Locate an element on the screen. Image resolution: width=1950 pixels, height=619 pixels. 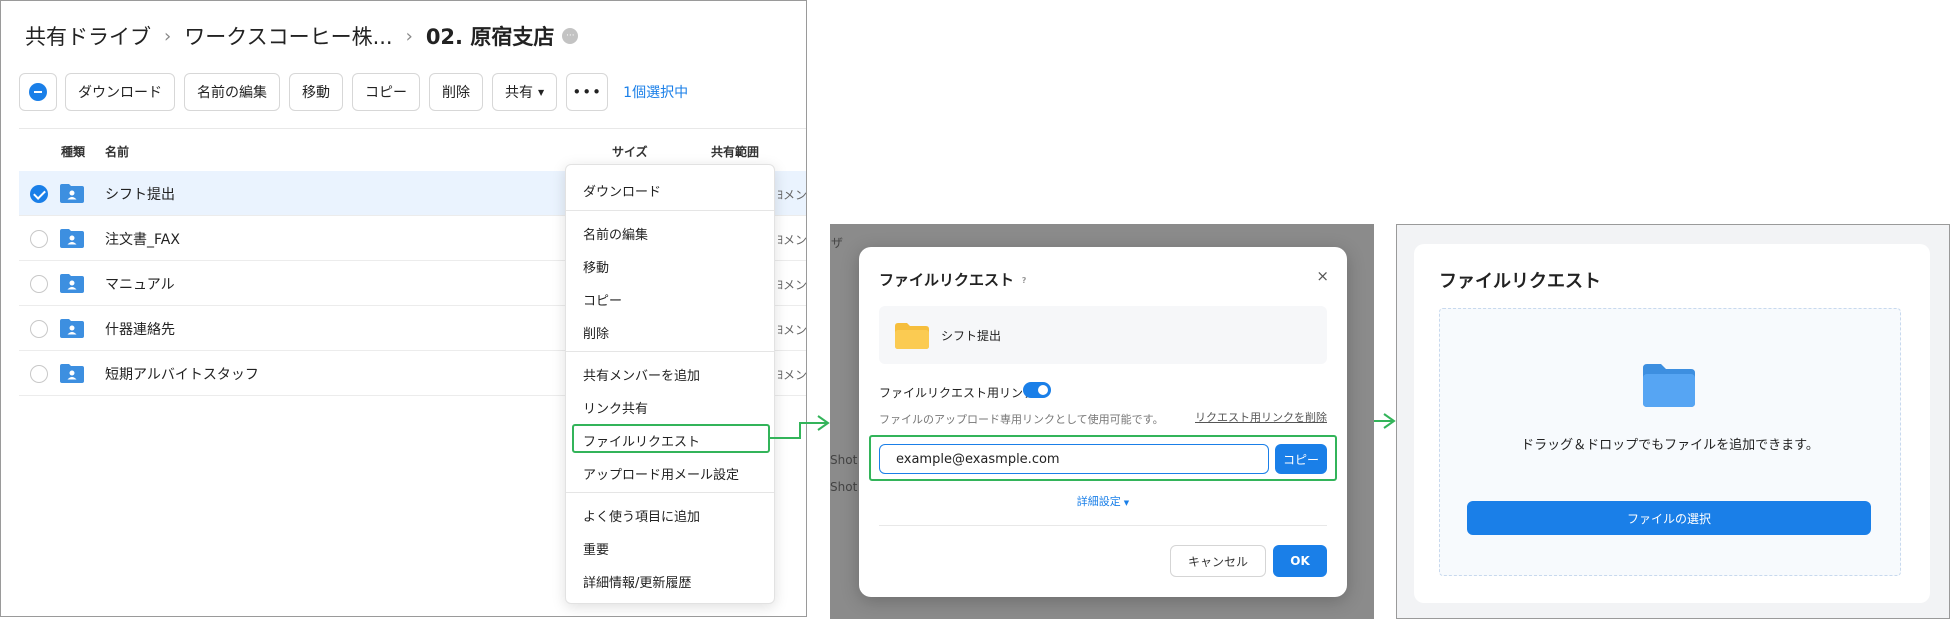
modal-title: ファイルリクエスト? is located at coordinates (954, 279).